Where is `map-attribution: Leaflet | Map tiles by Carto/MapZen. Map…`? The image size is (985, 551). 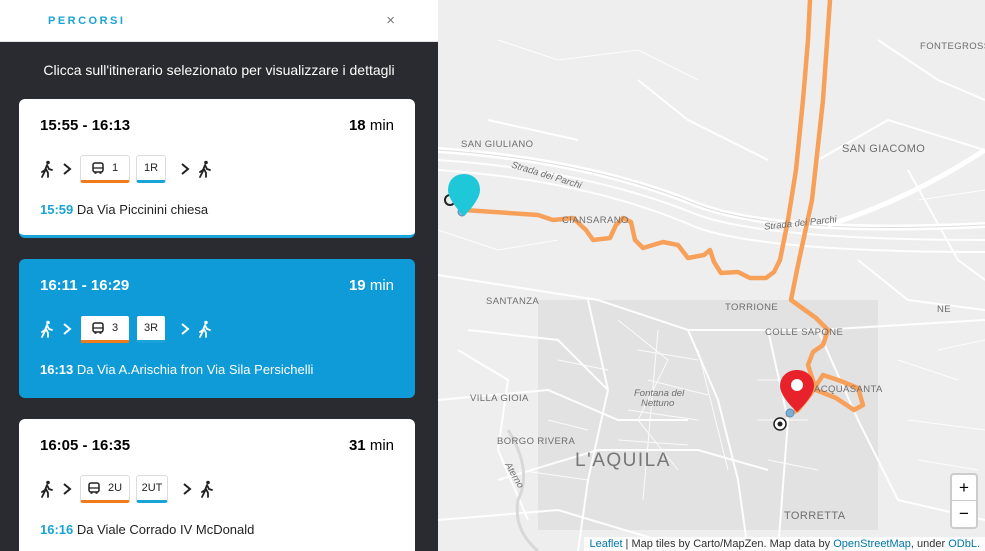
map-attribution: Leaflet | Map tiles by Carto/MapZen. Map… is located at coordinates (784, 544).